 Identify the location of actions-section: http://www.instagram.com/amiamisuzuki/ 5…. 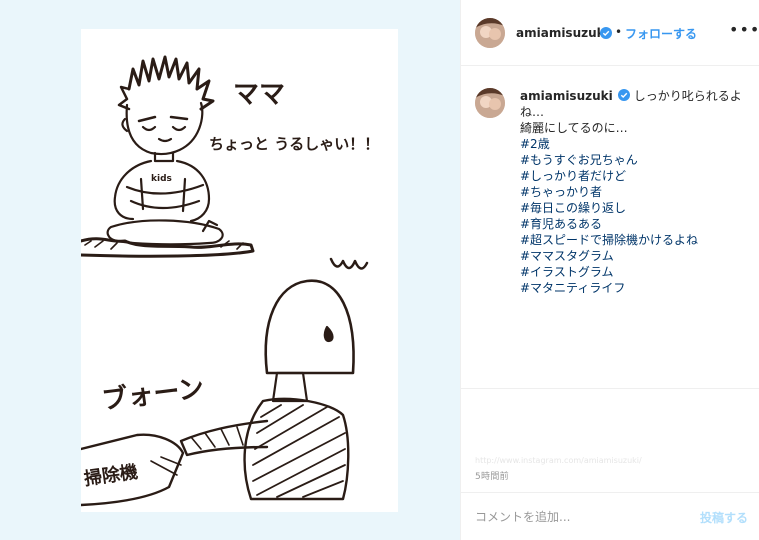
(610, 438).